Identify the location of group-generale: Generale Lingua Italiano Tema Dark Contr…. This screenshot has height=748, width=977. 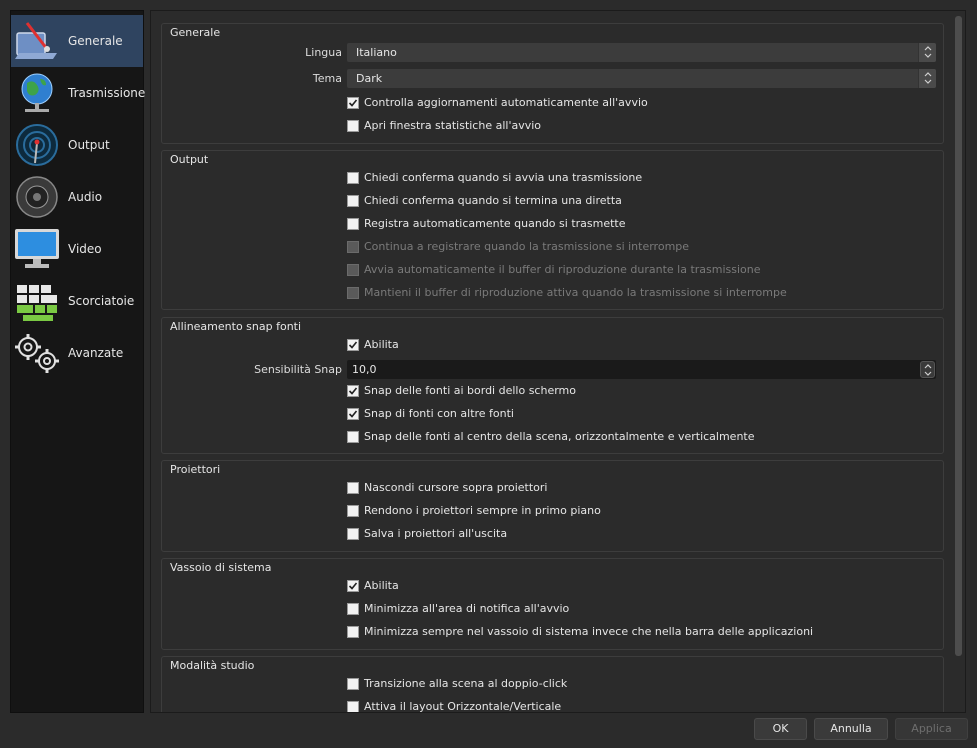
(552, 83).